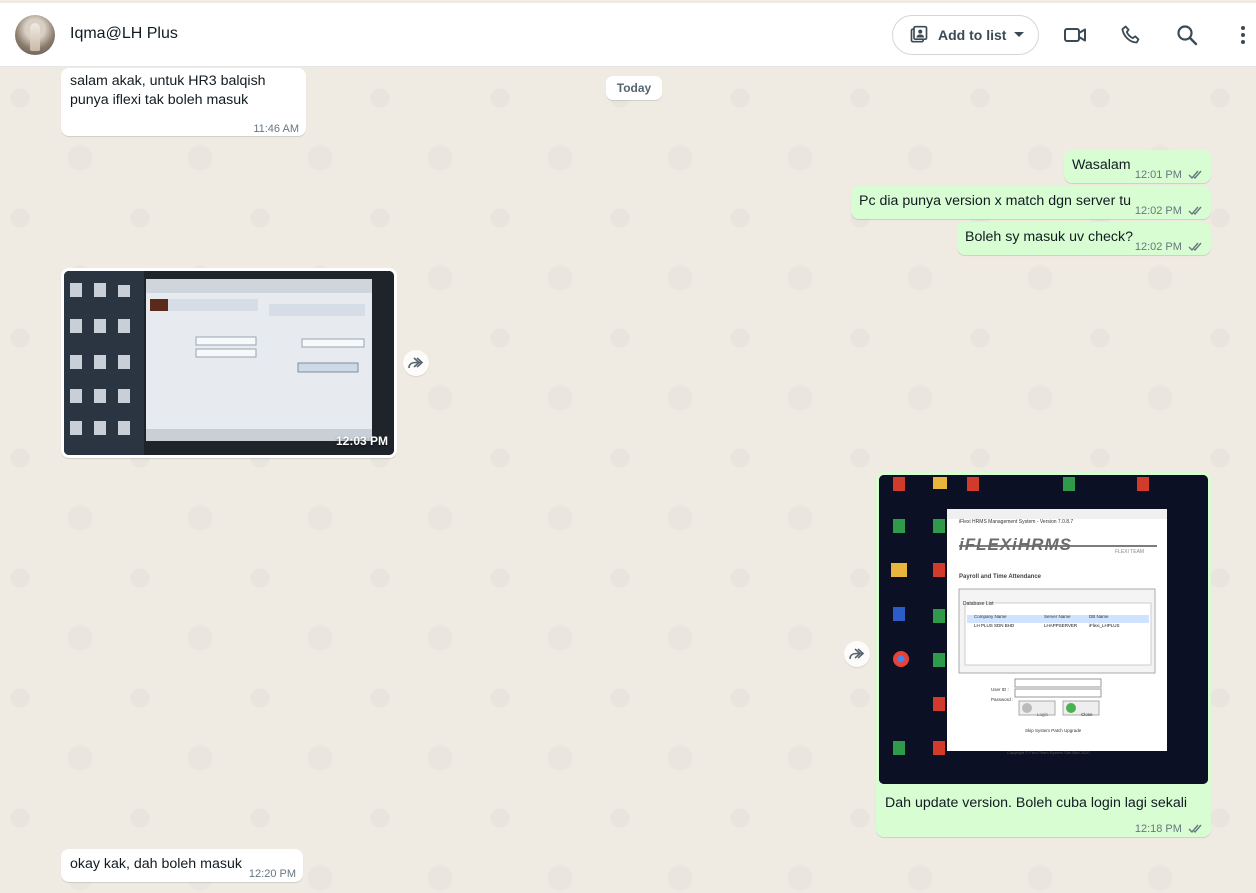 This screenshot has width=1256, height=893. Describe the element at coordinates (1158, 829) in the screenshot. I see `message-time: 12:18 PM` at that location.